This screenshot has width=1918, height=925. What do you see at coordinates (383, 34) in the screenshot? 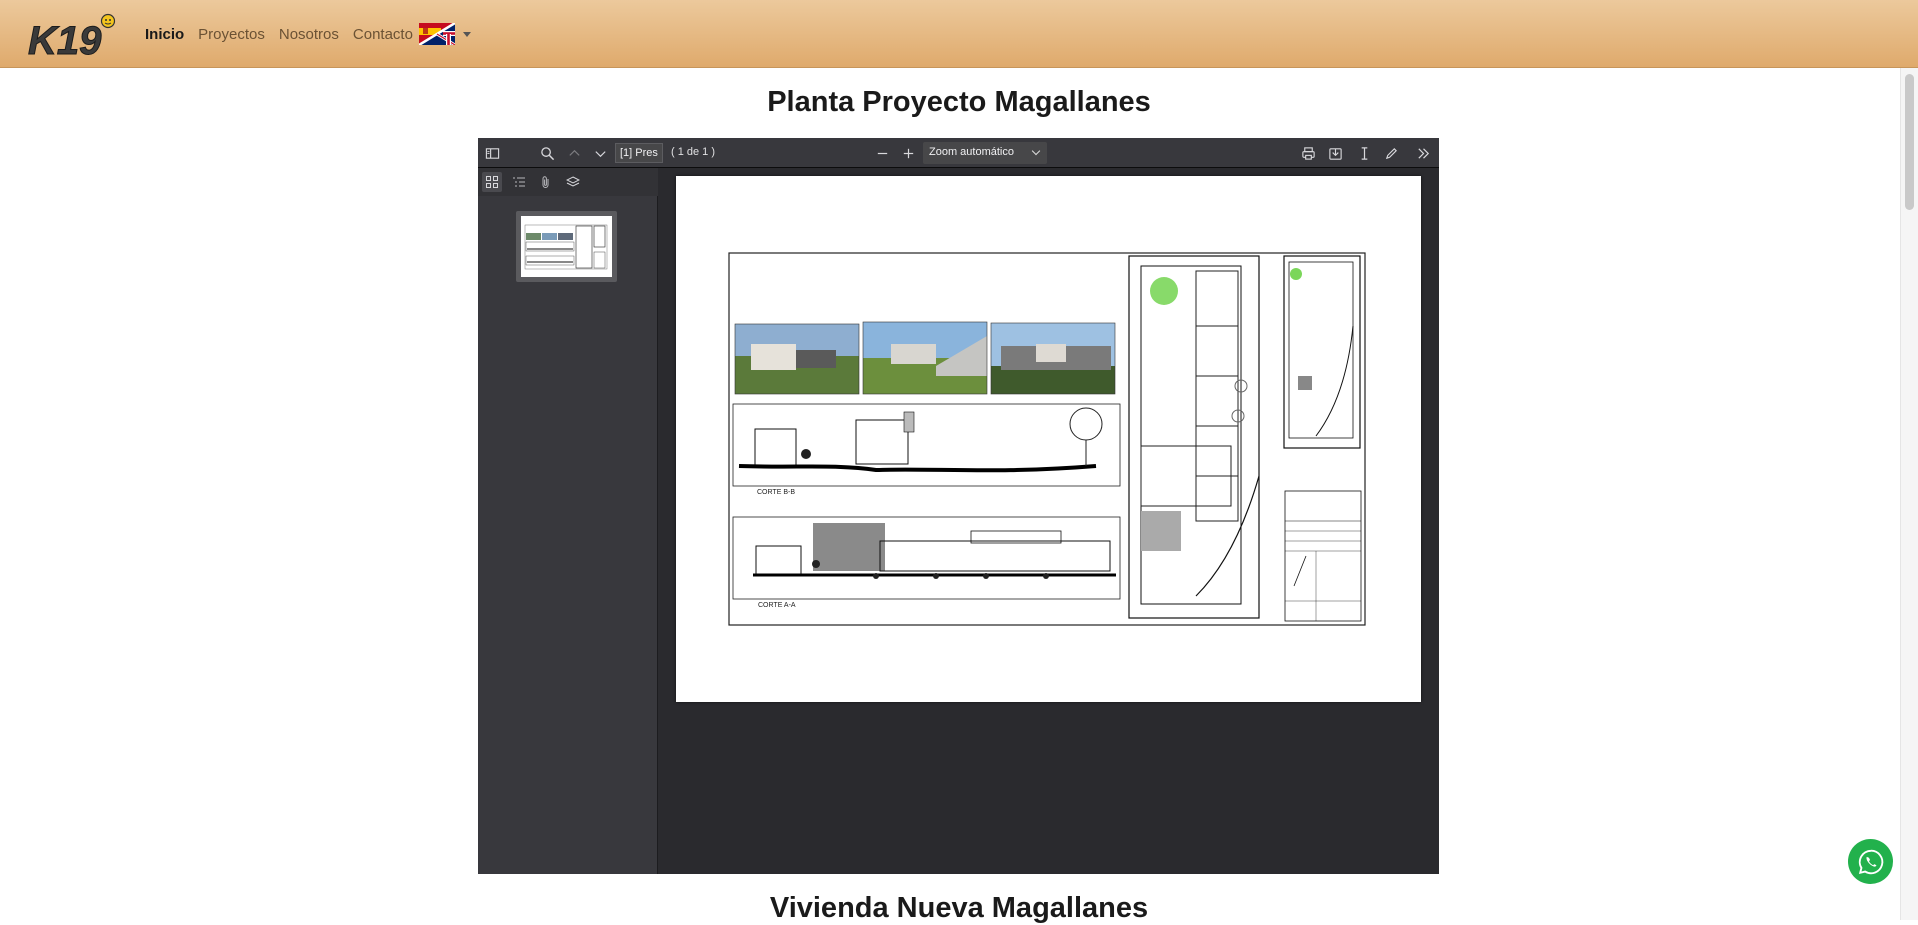
I see `nav-link-contacto: Contacto` at bounding box center [383, 34].